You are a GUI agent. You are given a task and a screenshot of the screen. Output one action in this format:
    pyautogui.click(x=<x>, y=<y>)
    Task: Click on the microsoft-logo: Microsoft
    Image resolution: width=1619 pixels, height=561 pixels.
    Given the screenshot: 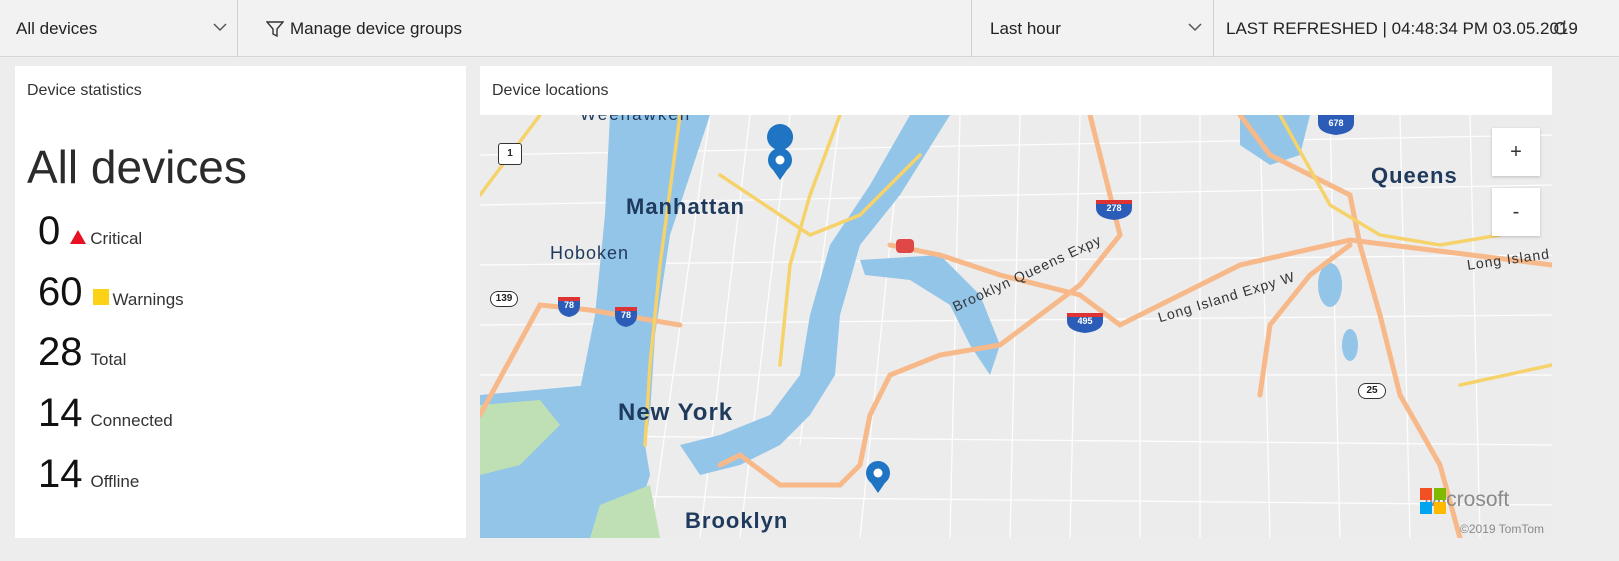 What is the action you would take?
    pyautogui.click(x=1464, y=501)
    